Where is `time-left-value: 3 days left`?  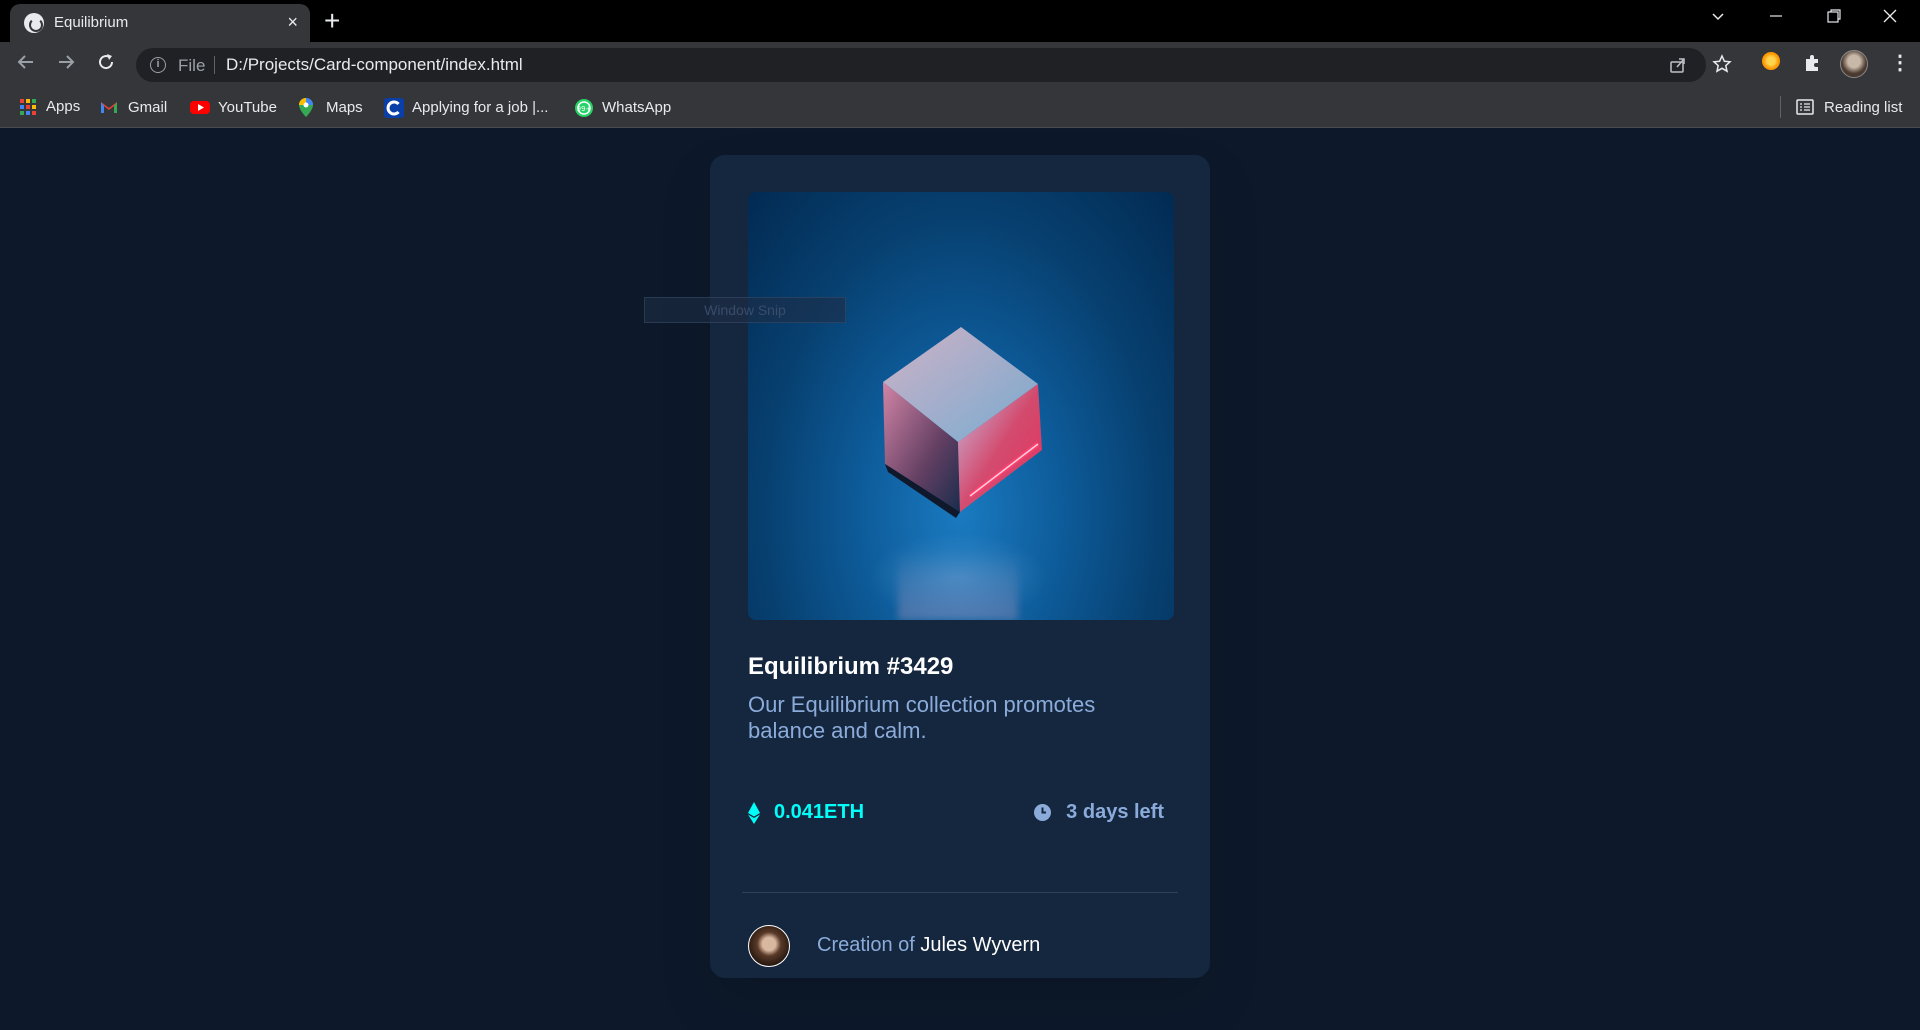
time-left-value: 3 days left is located at coordinates (1115, 812).